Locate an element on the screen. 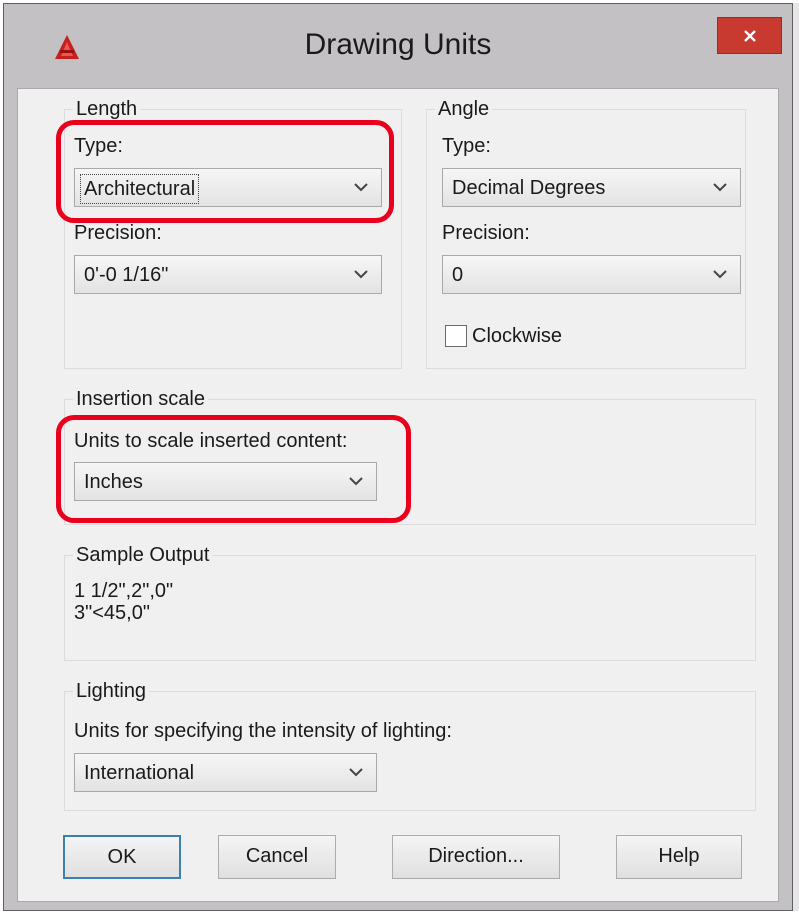  sample-output-line-2: 3"<45,0" is located at coordinates (112, 613).